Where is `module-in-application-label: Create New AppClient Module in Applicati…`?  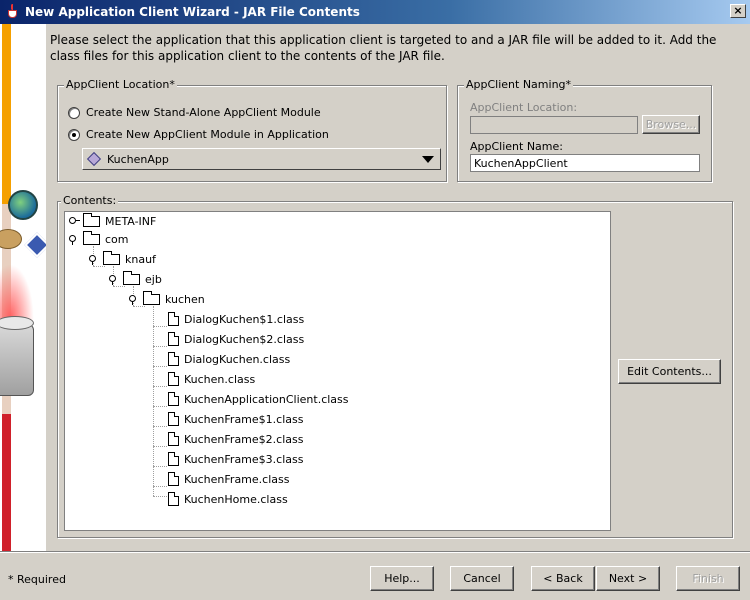
module-in-application-label: Create New AppClient Module in Applicati… is located at coordinates (207, 134).